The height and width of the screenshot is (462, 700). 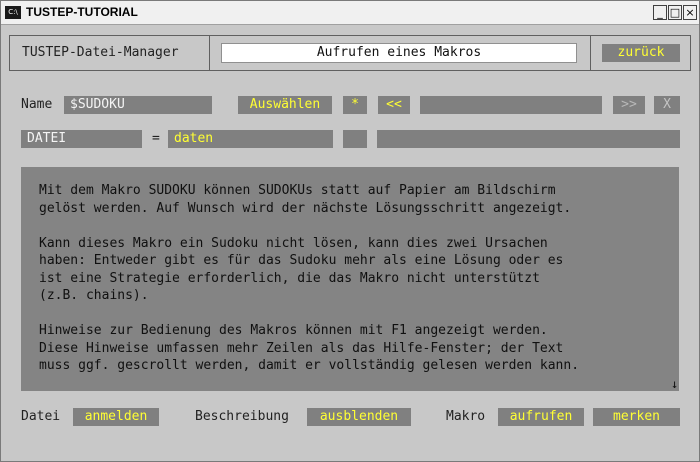 I want to click on wildcard-button: *, so click(x=355, y=105).